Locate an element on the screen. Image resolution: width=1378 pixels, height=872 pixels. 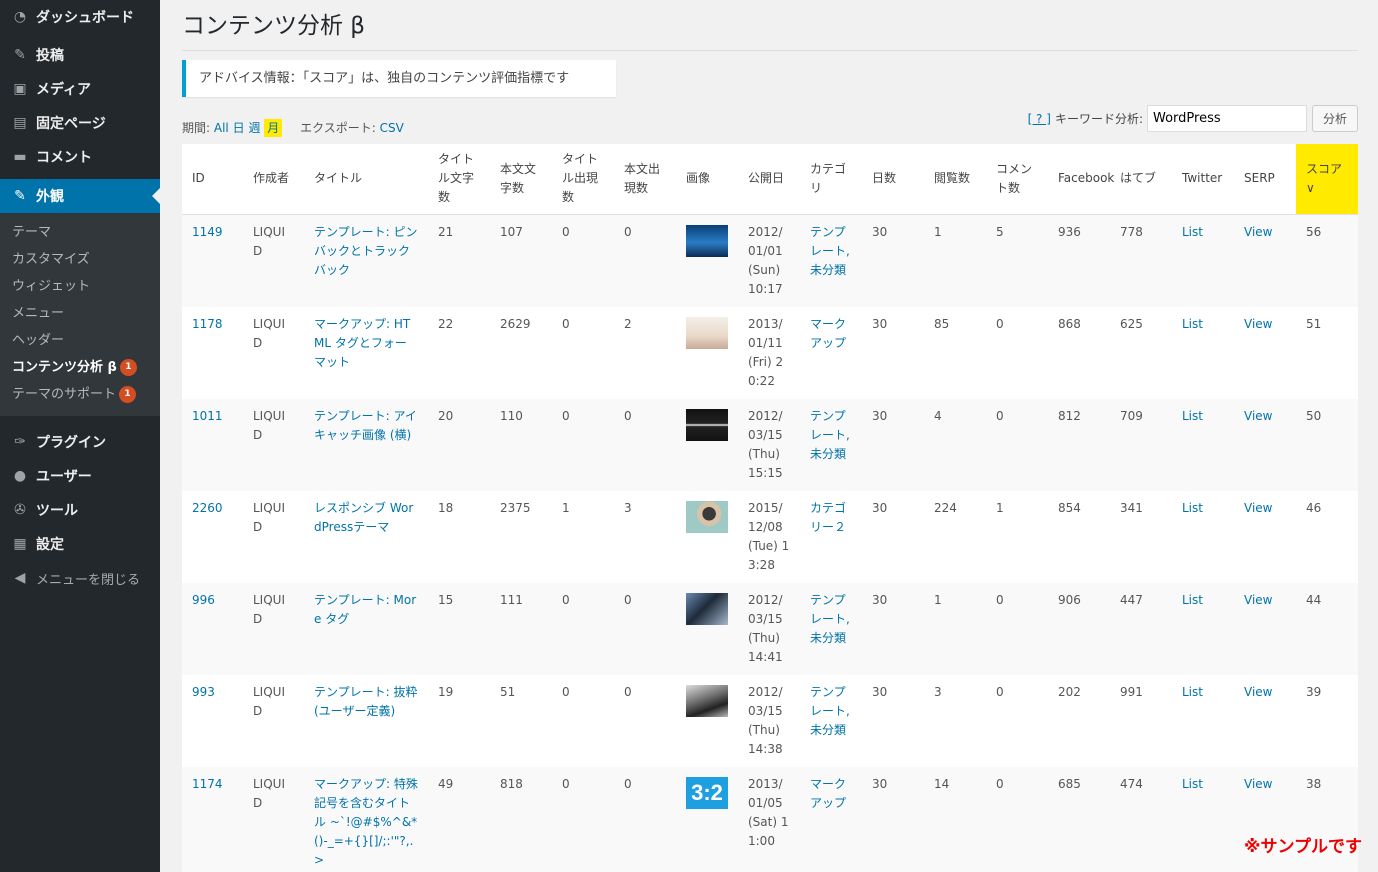
cell-tcnt: 0 is located at coordinates (583, 353).